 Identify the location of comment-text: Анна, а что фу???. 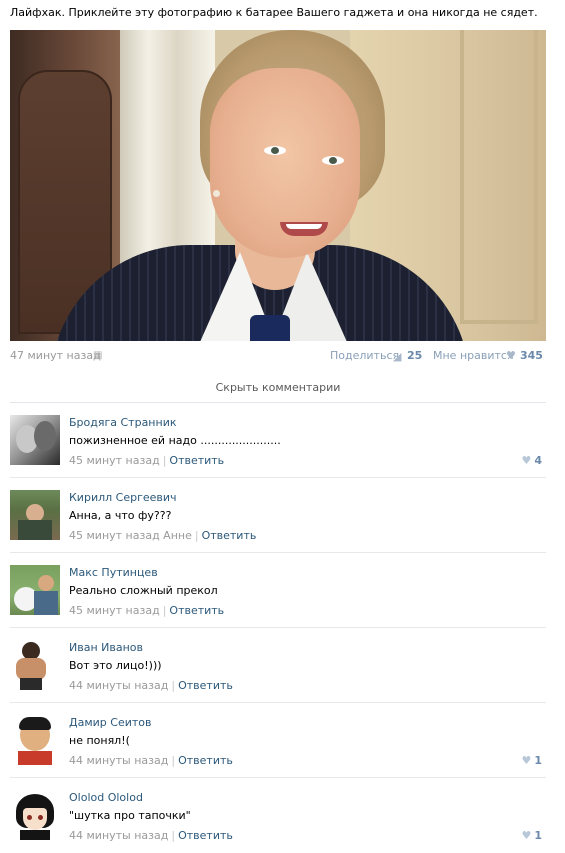
(120, 515).